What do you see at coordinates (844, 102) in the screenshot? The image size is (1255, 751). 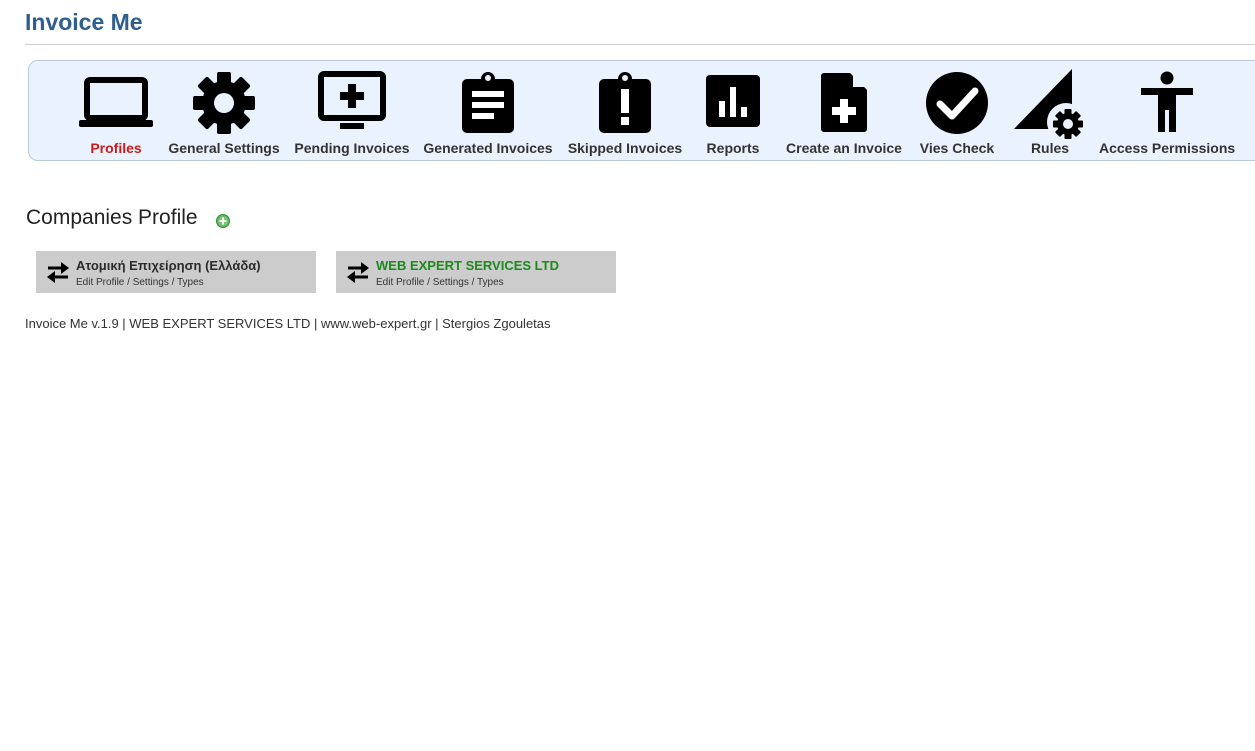 I see `file-plus-icon` at bounding box center [844, 102].